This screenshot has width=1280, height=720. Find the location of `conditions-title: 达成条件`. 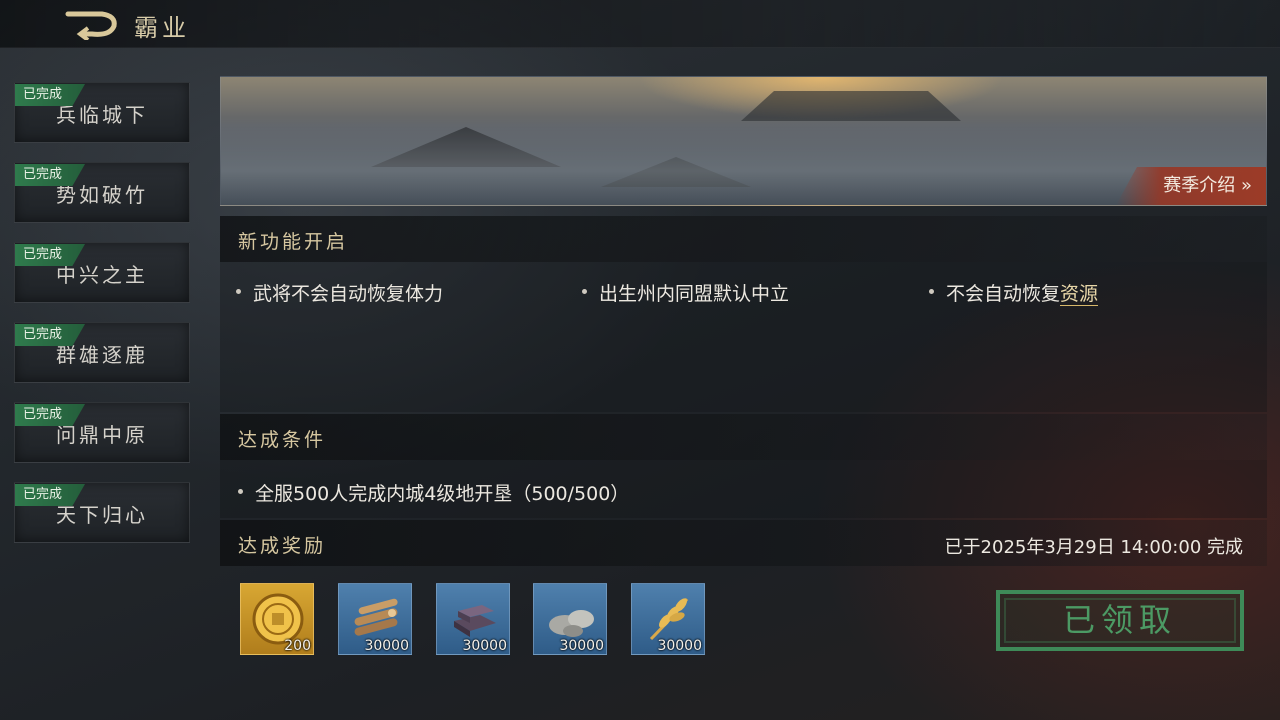

conditions-title: 达成条件 is located at coordinates (282, 440).